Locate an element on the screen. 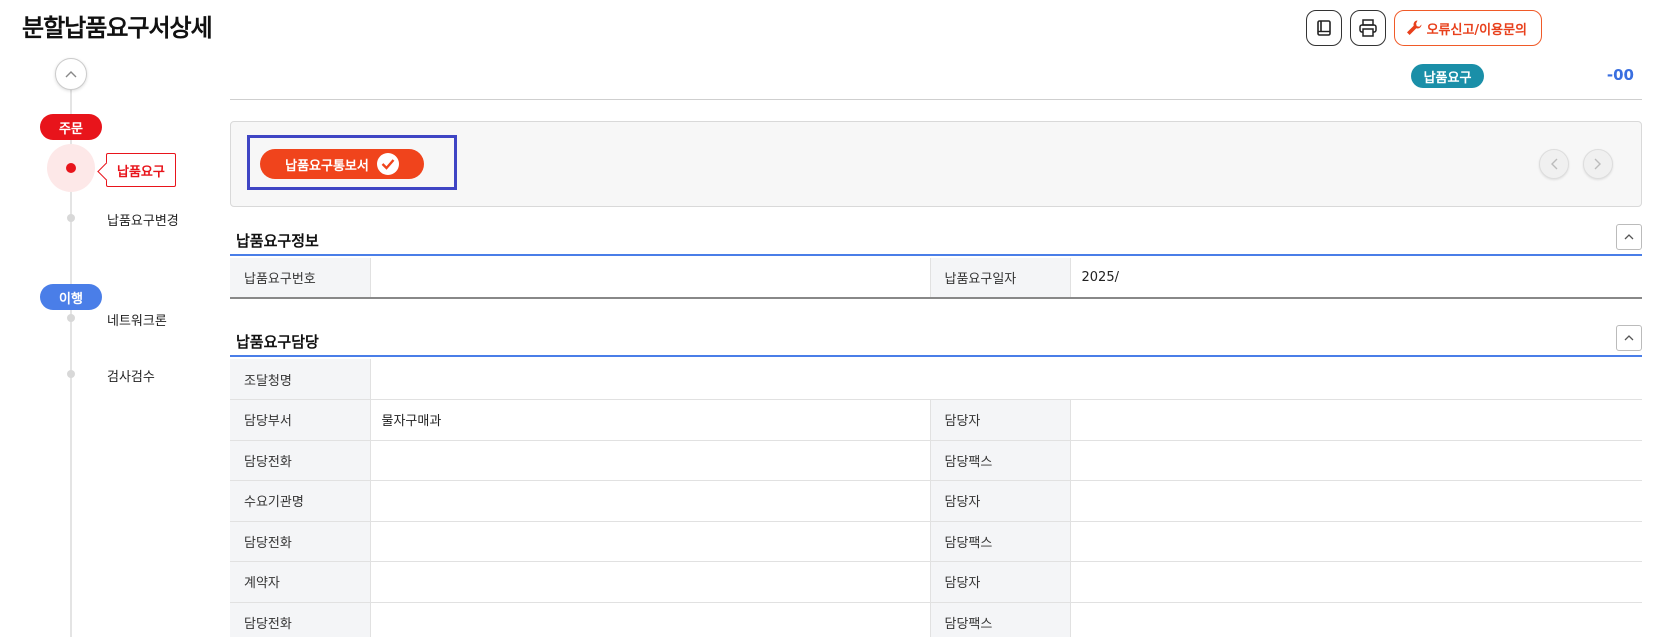 The image size is (1666, 637). stage-badge-order: 주문 is located at coordinates (71, 127).